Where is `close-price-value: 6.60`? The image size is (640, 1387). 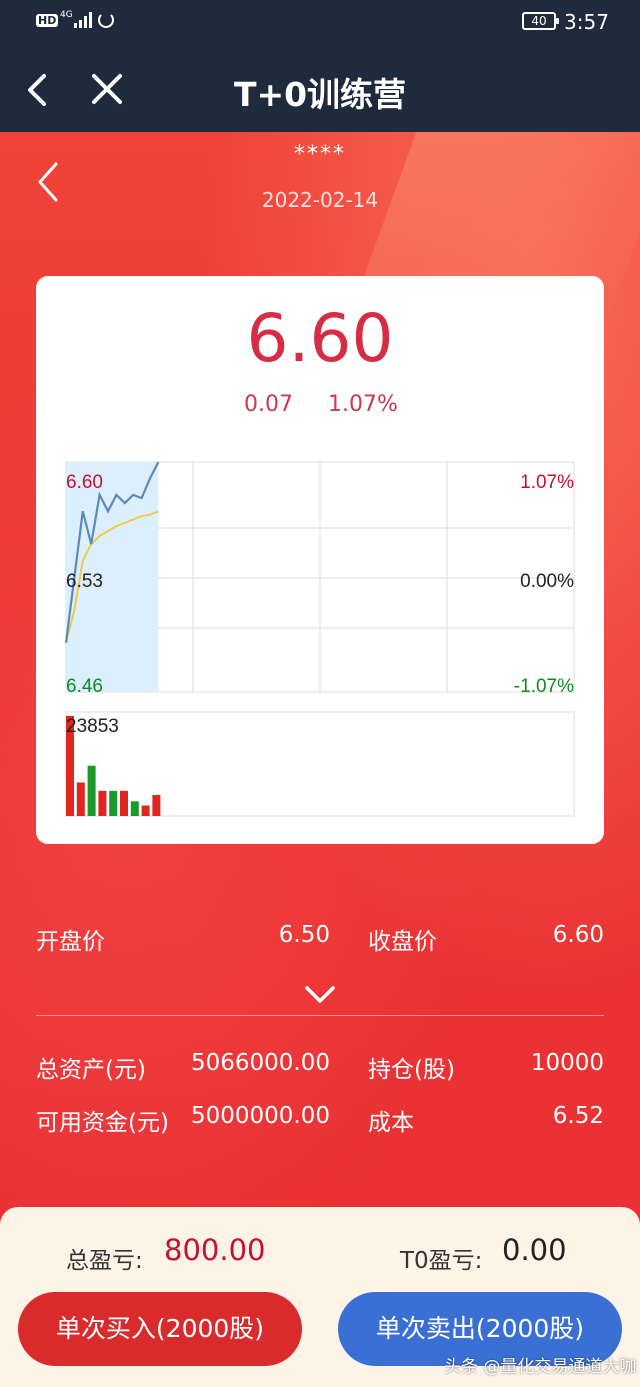 close-price-value: 6.60 is located at coordinates (578, 935).